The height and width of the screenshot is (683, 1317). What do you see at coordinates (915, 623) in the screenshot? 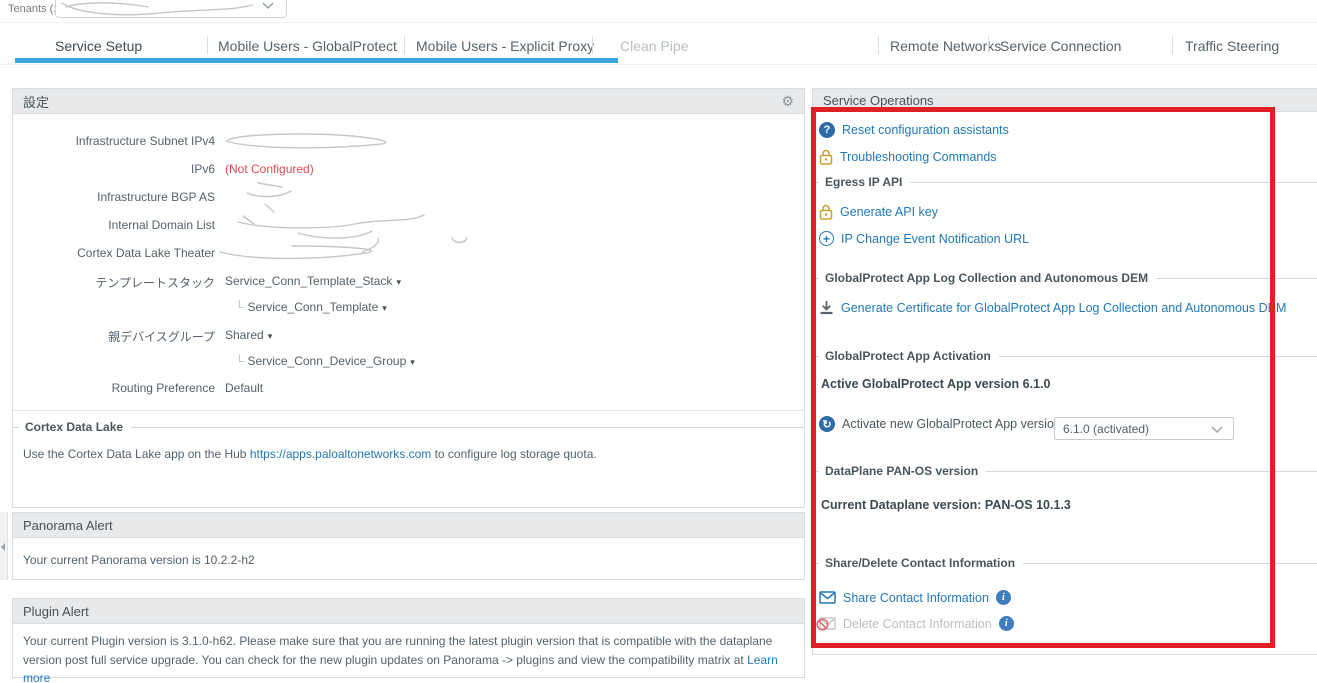
I see `delete-contact-information: Delete Contact Information i` at bounding box center [915, 623].